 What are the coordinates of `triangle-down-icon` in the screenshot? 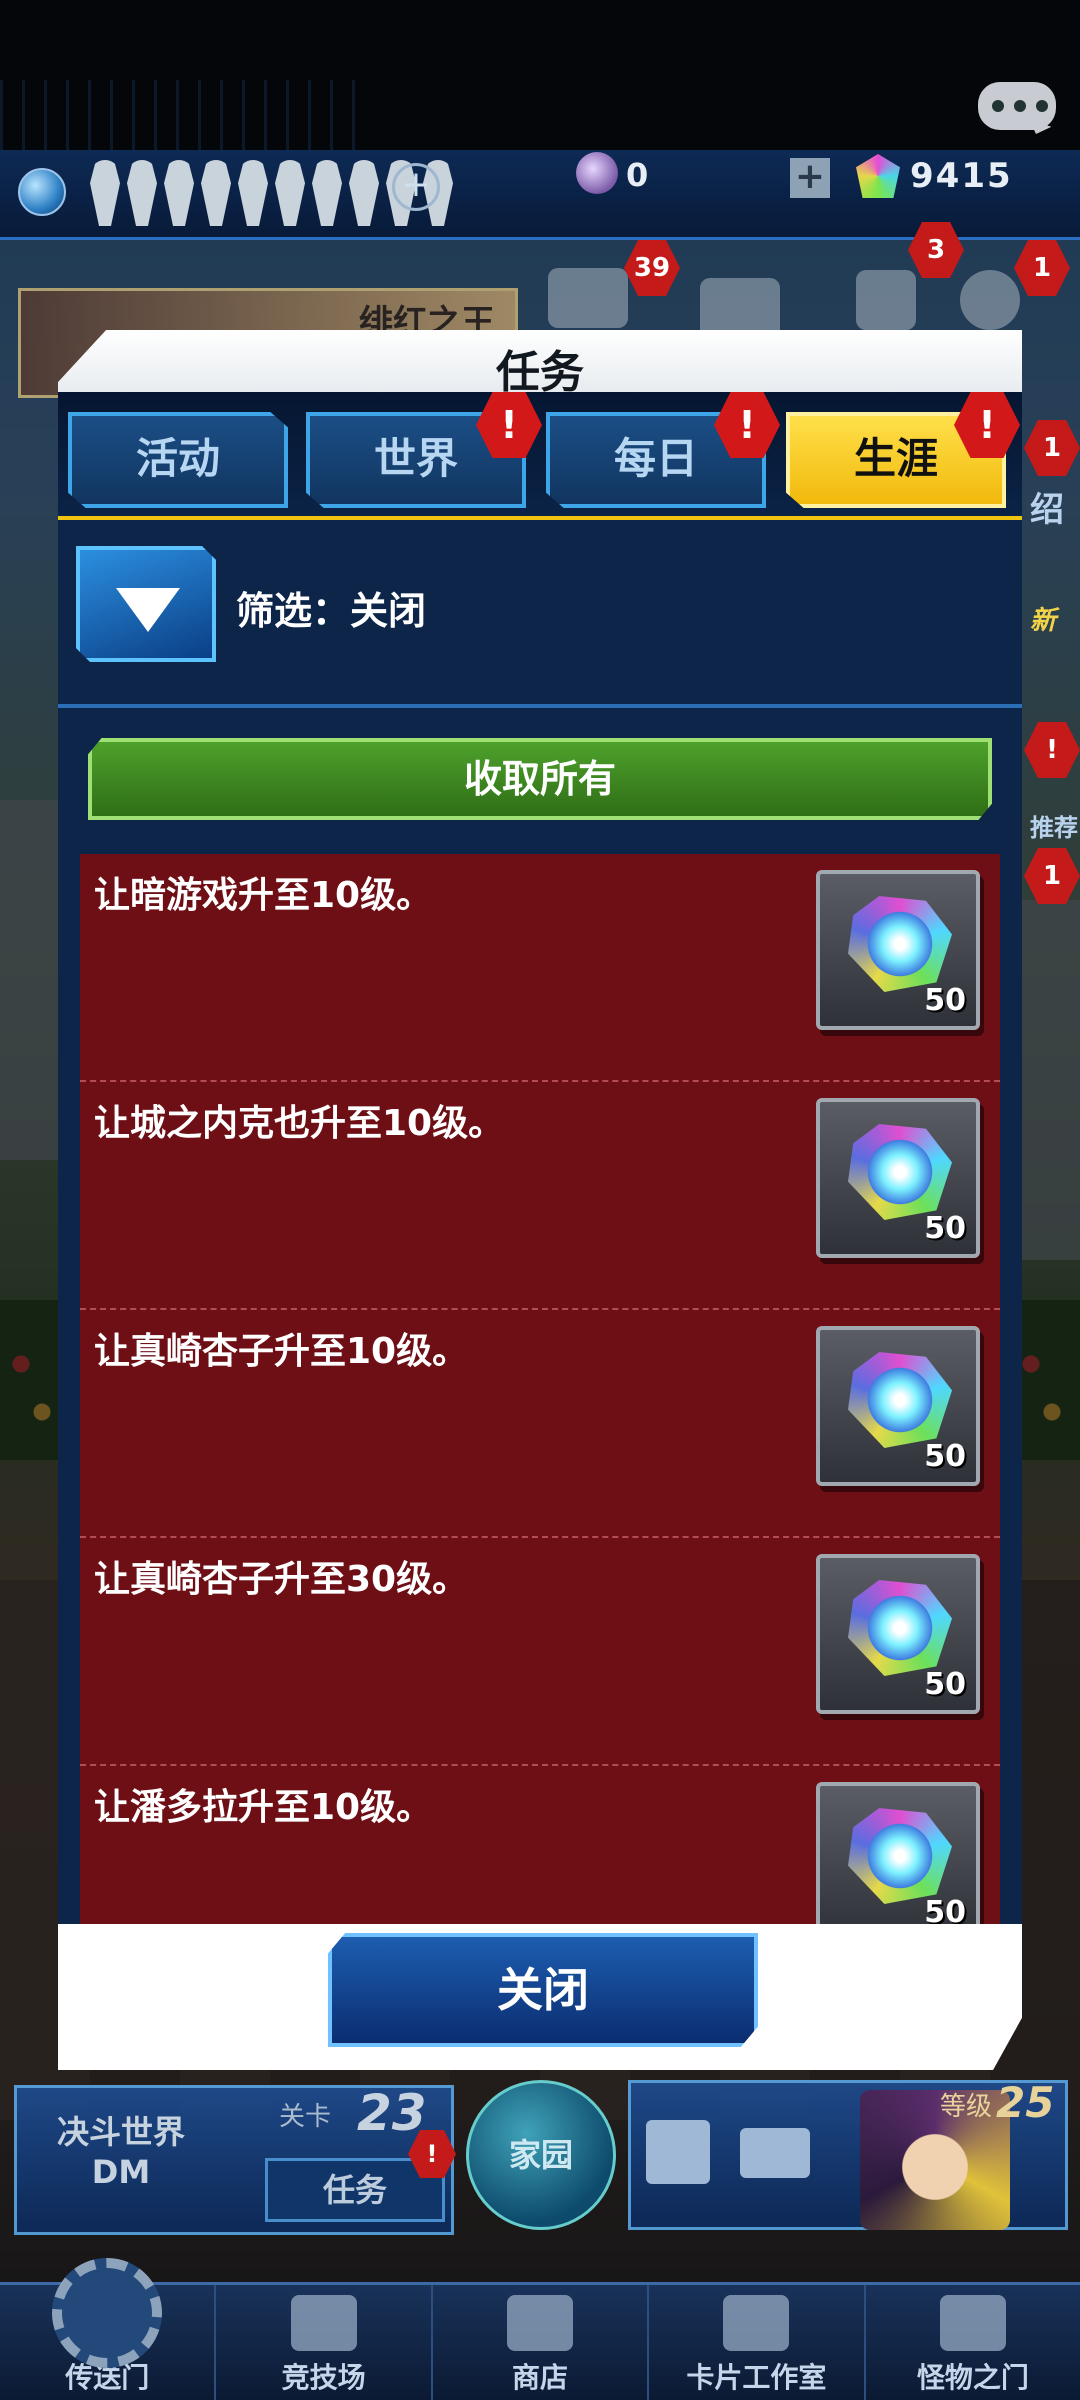 It's located at (148, 610).